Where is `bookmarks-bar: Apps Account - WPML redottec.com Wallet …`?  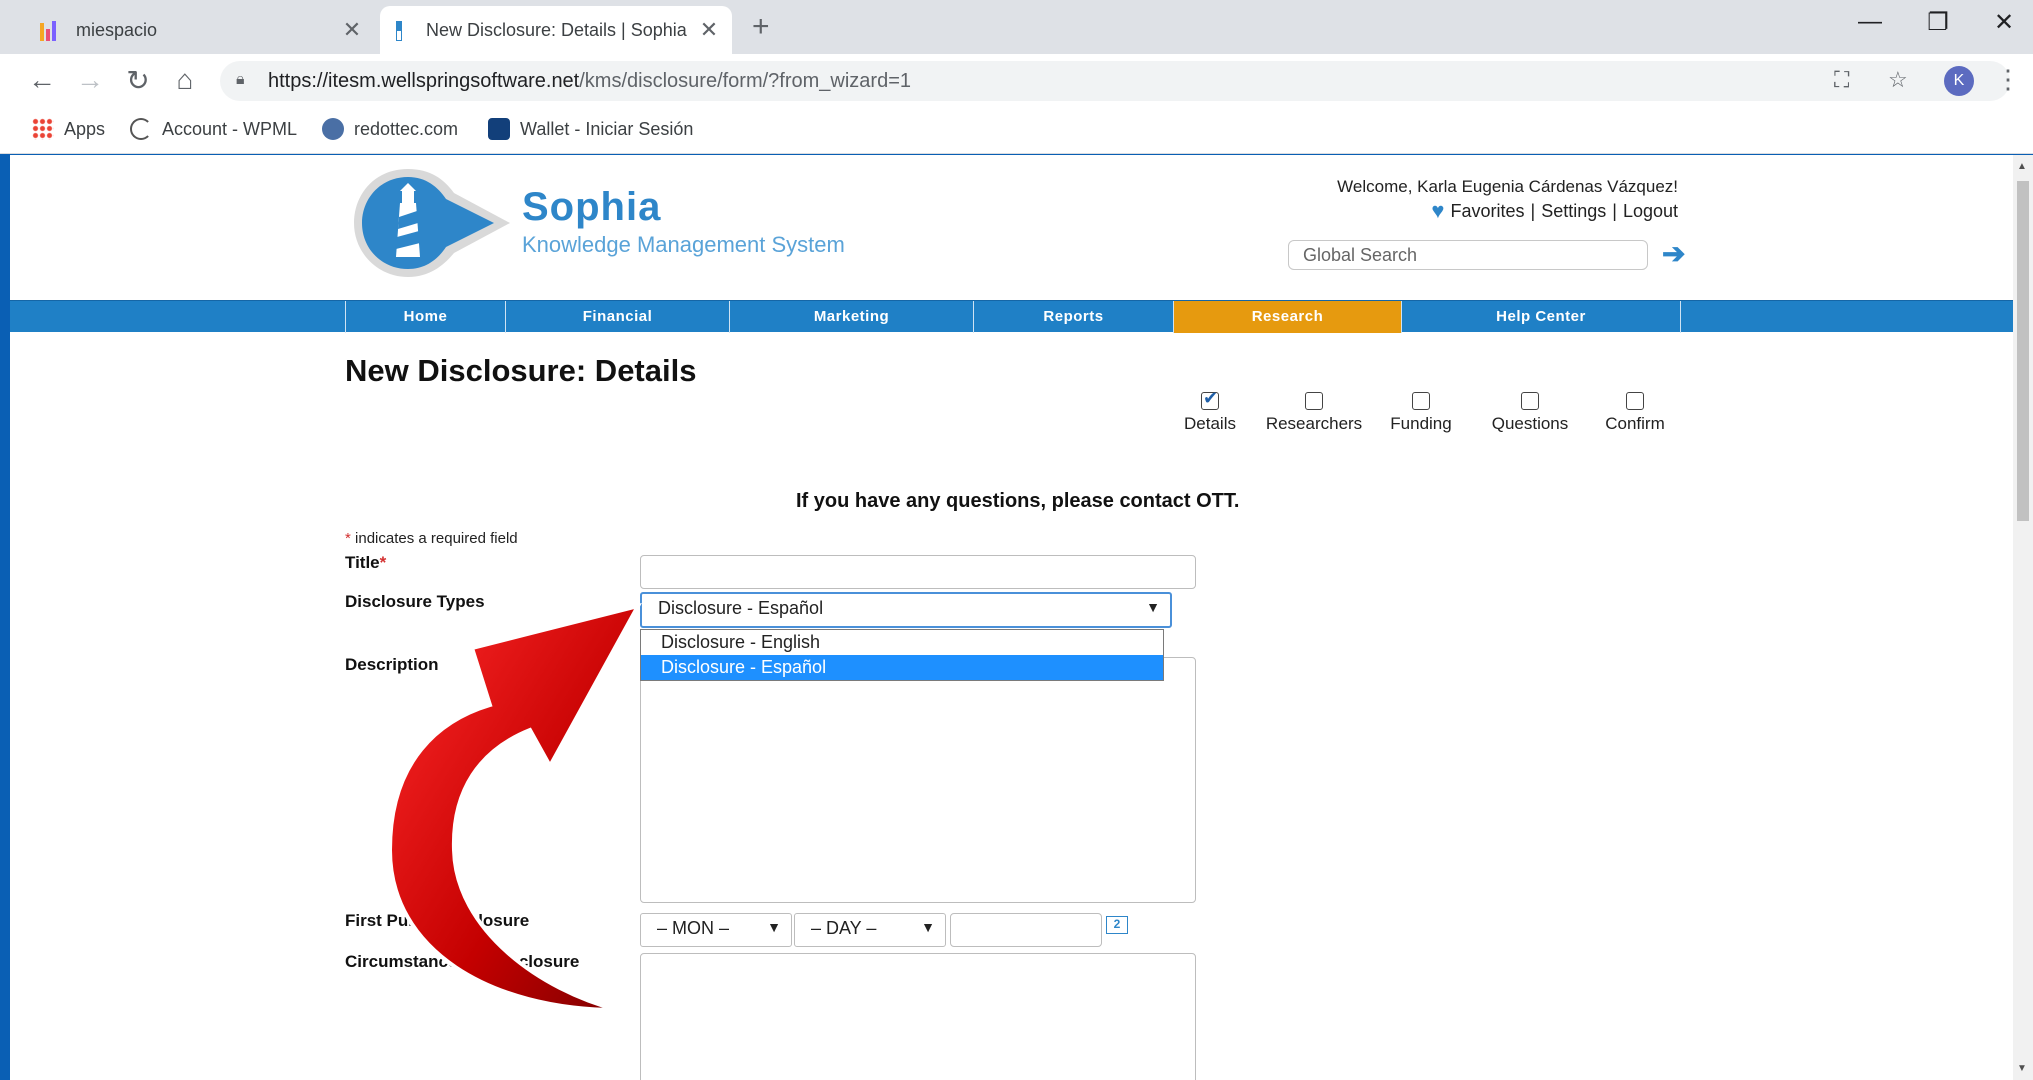 bookmarks-bar: Apps Account - WPML redottec.com Wallet … is located at coordinates (1016, 131).